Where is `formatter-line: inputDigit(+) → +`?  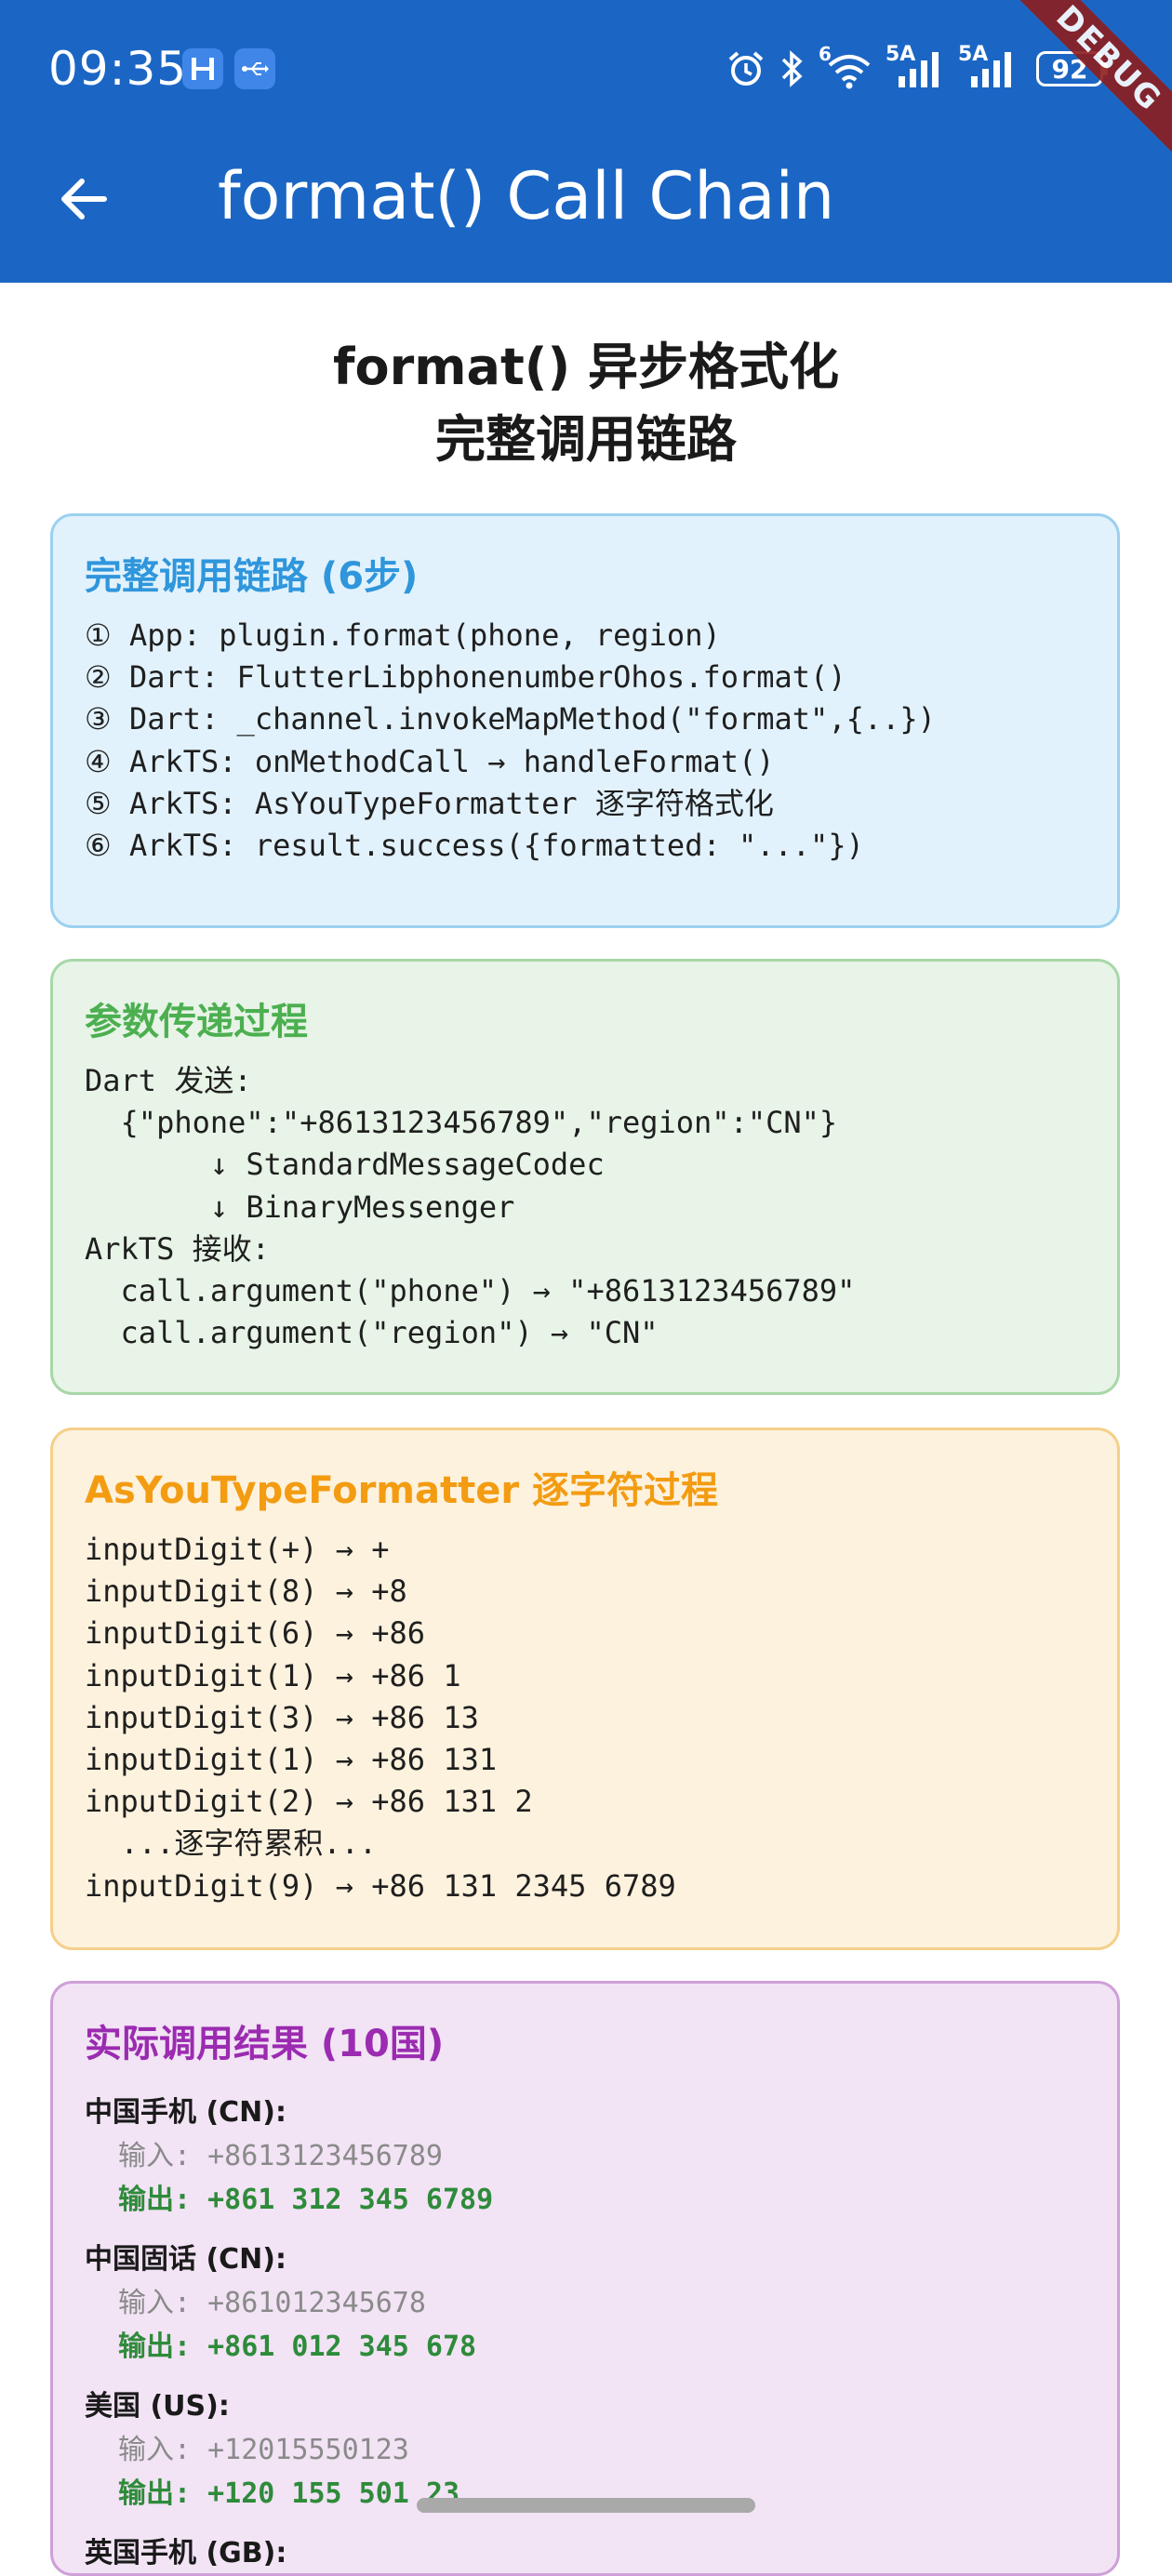 formatter-line: inputDigit(+) → + is located at coordinates (237, 1549).